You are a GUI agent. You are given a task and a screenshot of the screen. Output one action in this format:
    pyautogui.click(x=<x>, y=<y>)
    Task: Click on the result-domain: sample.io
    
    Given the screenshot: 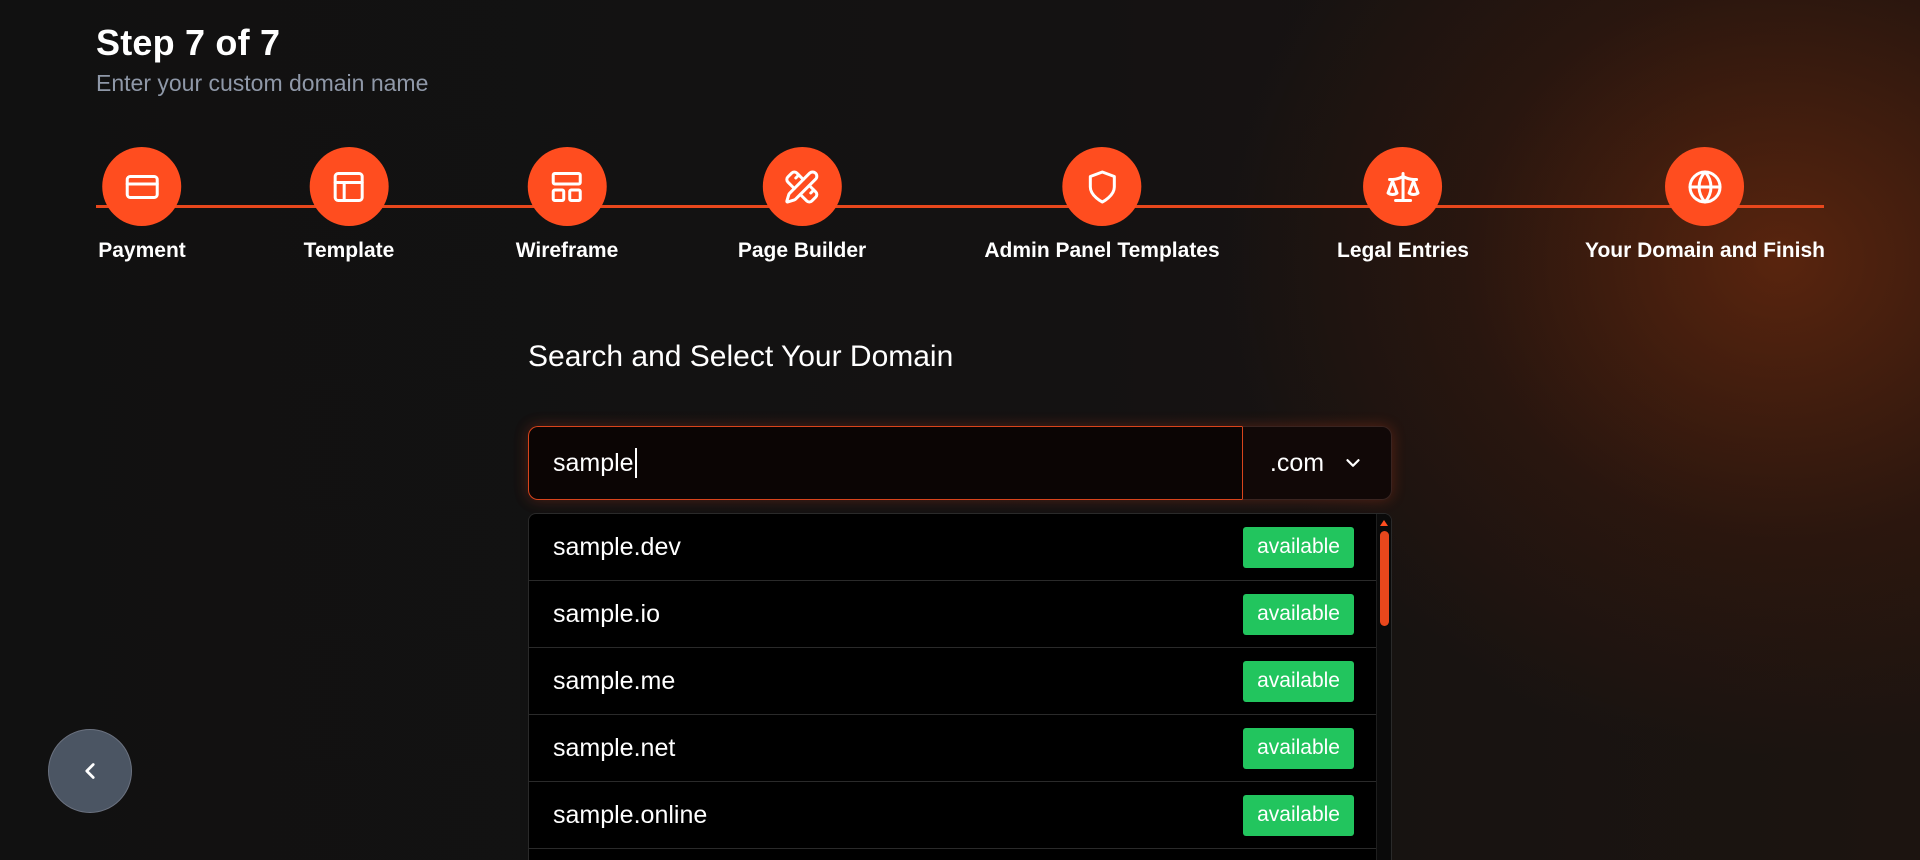 What is the action you would take?
    pyautogui.click(x=606, y=613)
    